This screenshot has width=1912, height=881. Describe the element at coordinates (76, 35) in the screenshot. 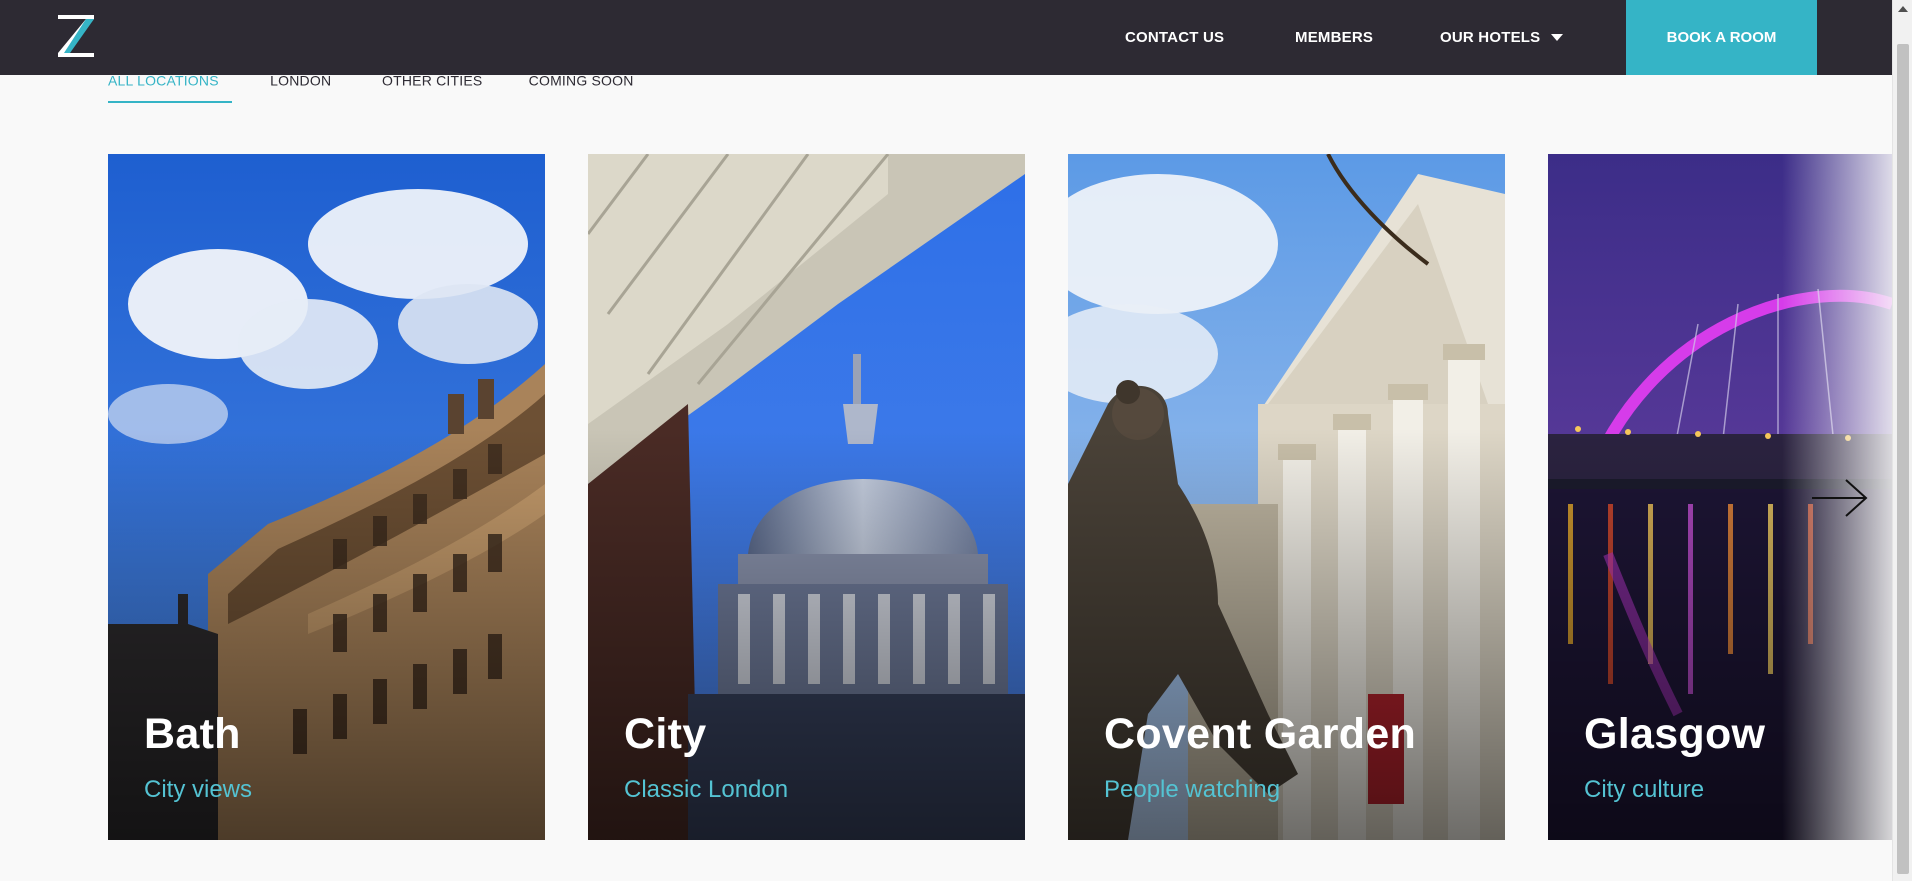

I see `z-logo-icon` at that location.